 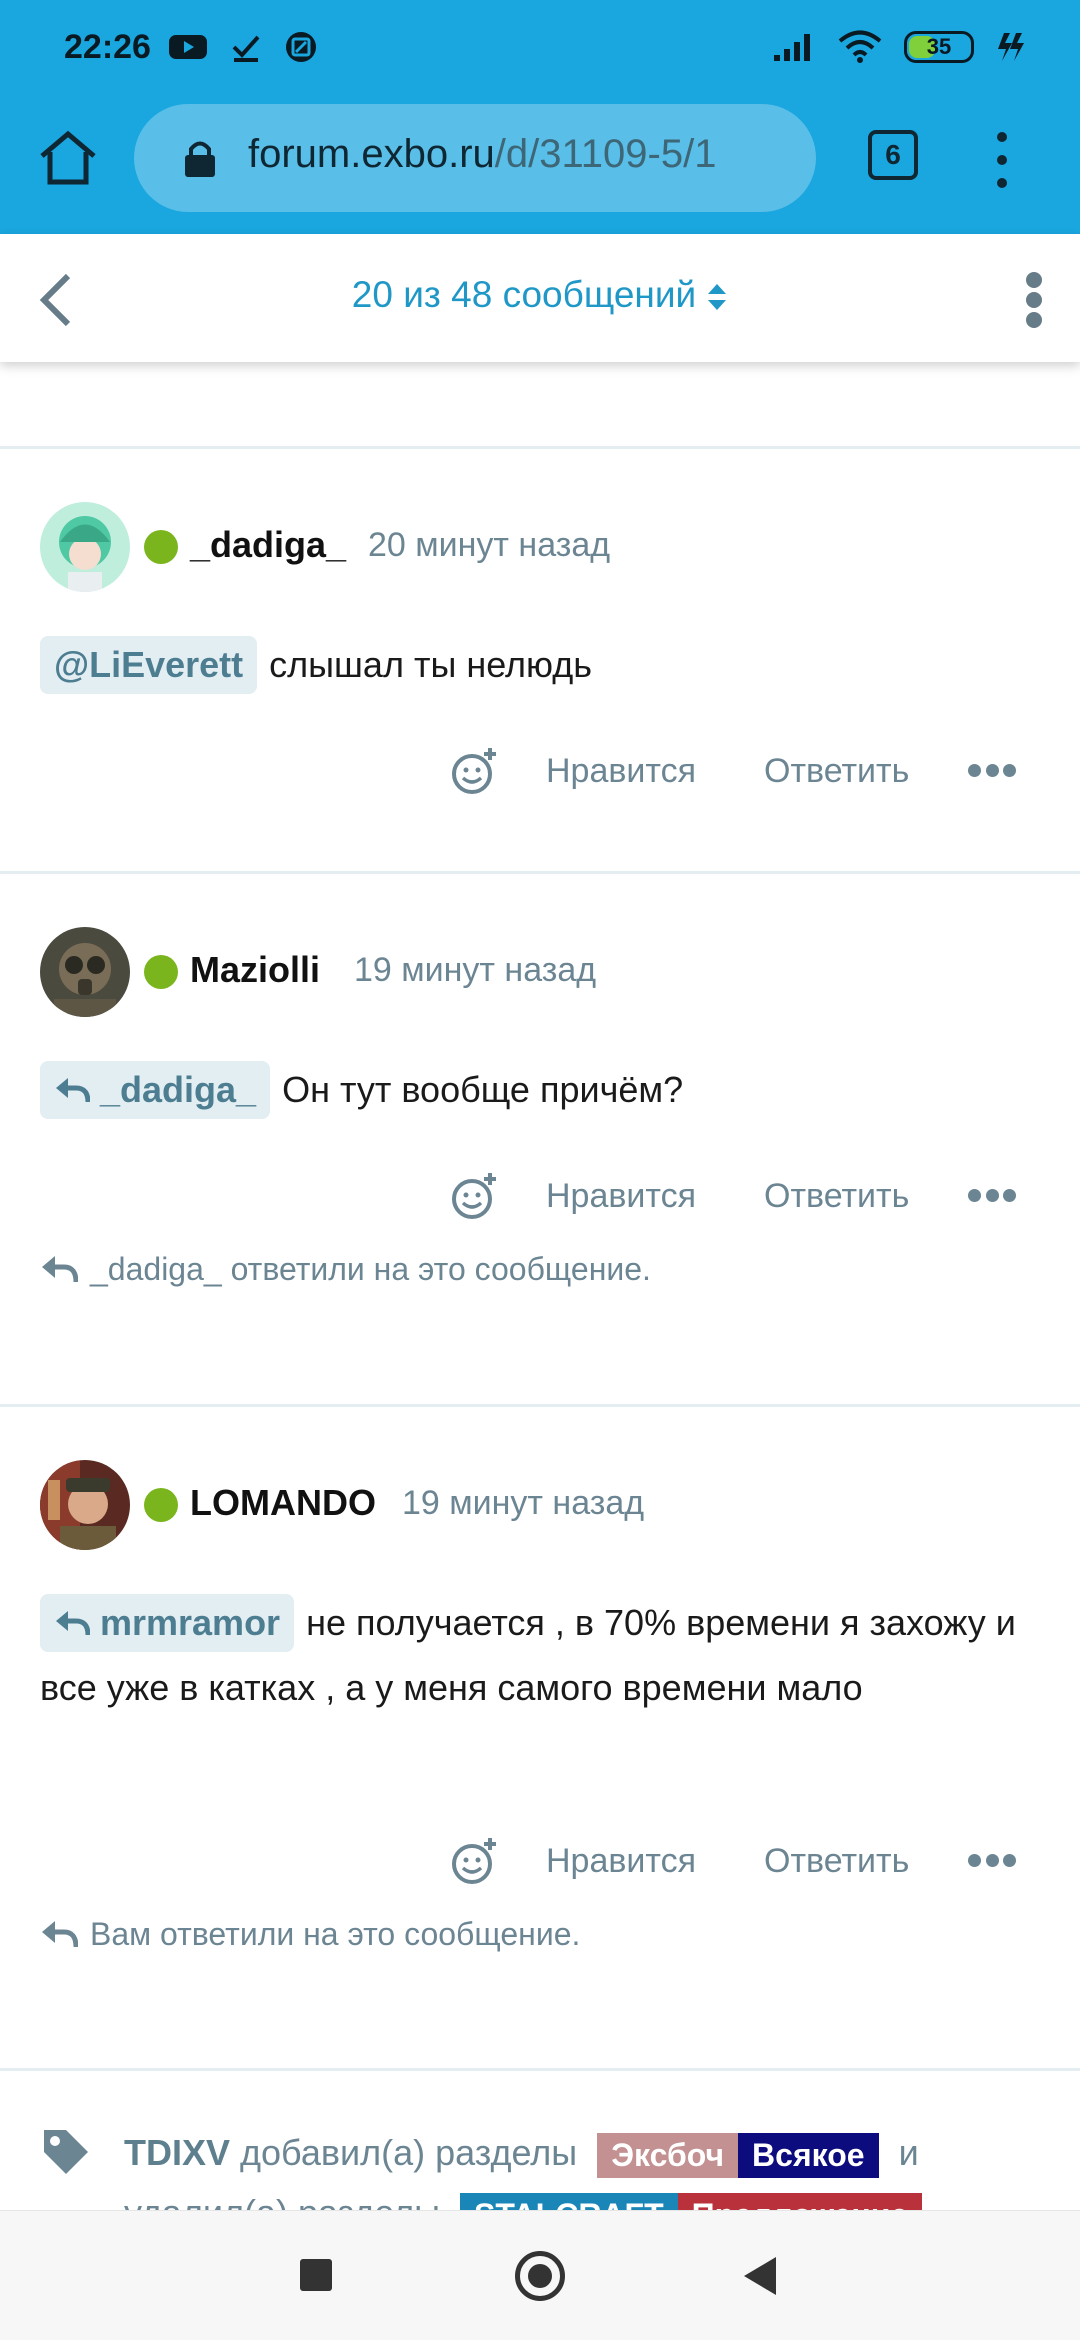 I want to click on post-body: @LiEverett слышал ты нелюдь, so click(x=540, y=664).